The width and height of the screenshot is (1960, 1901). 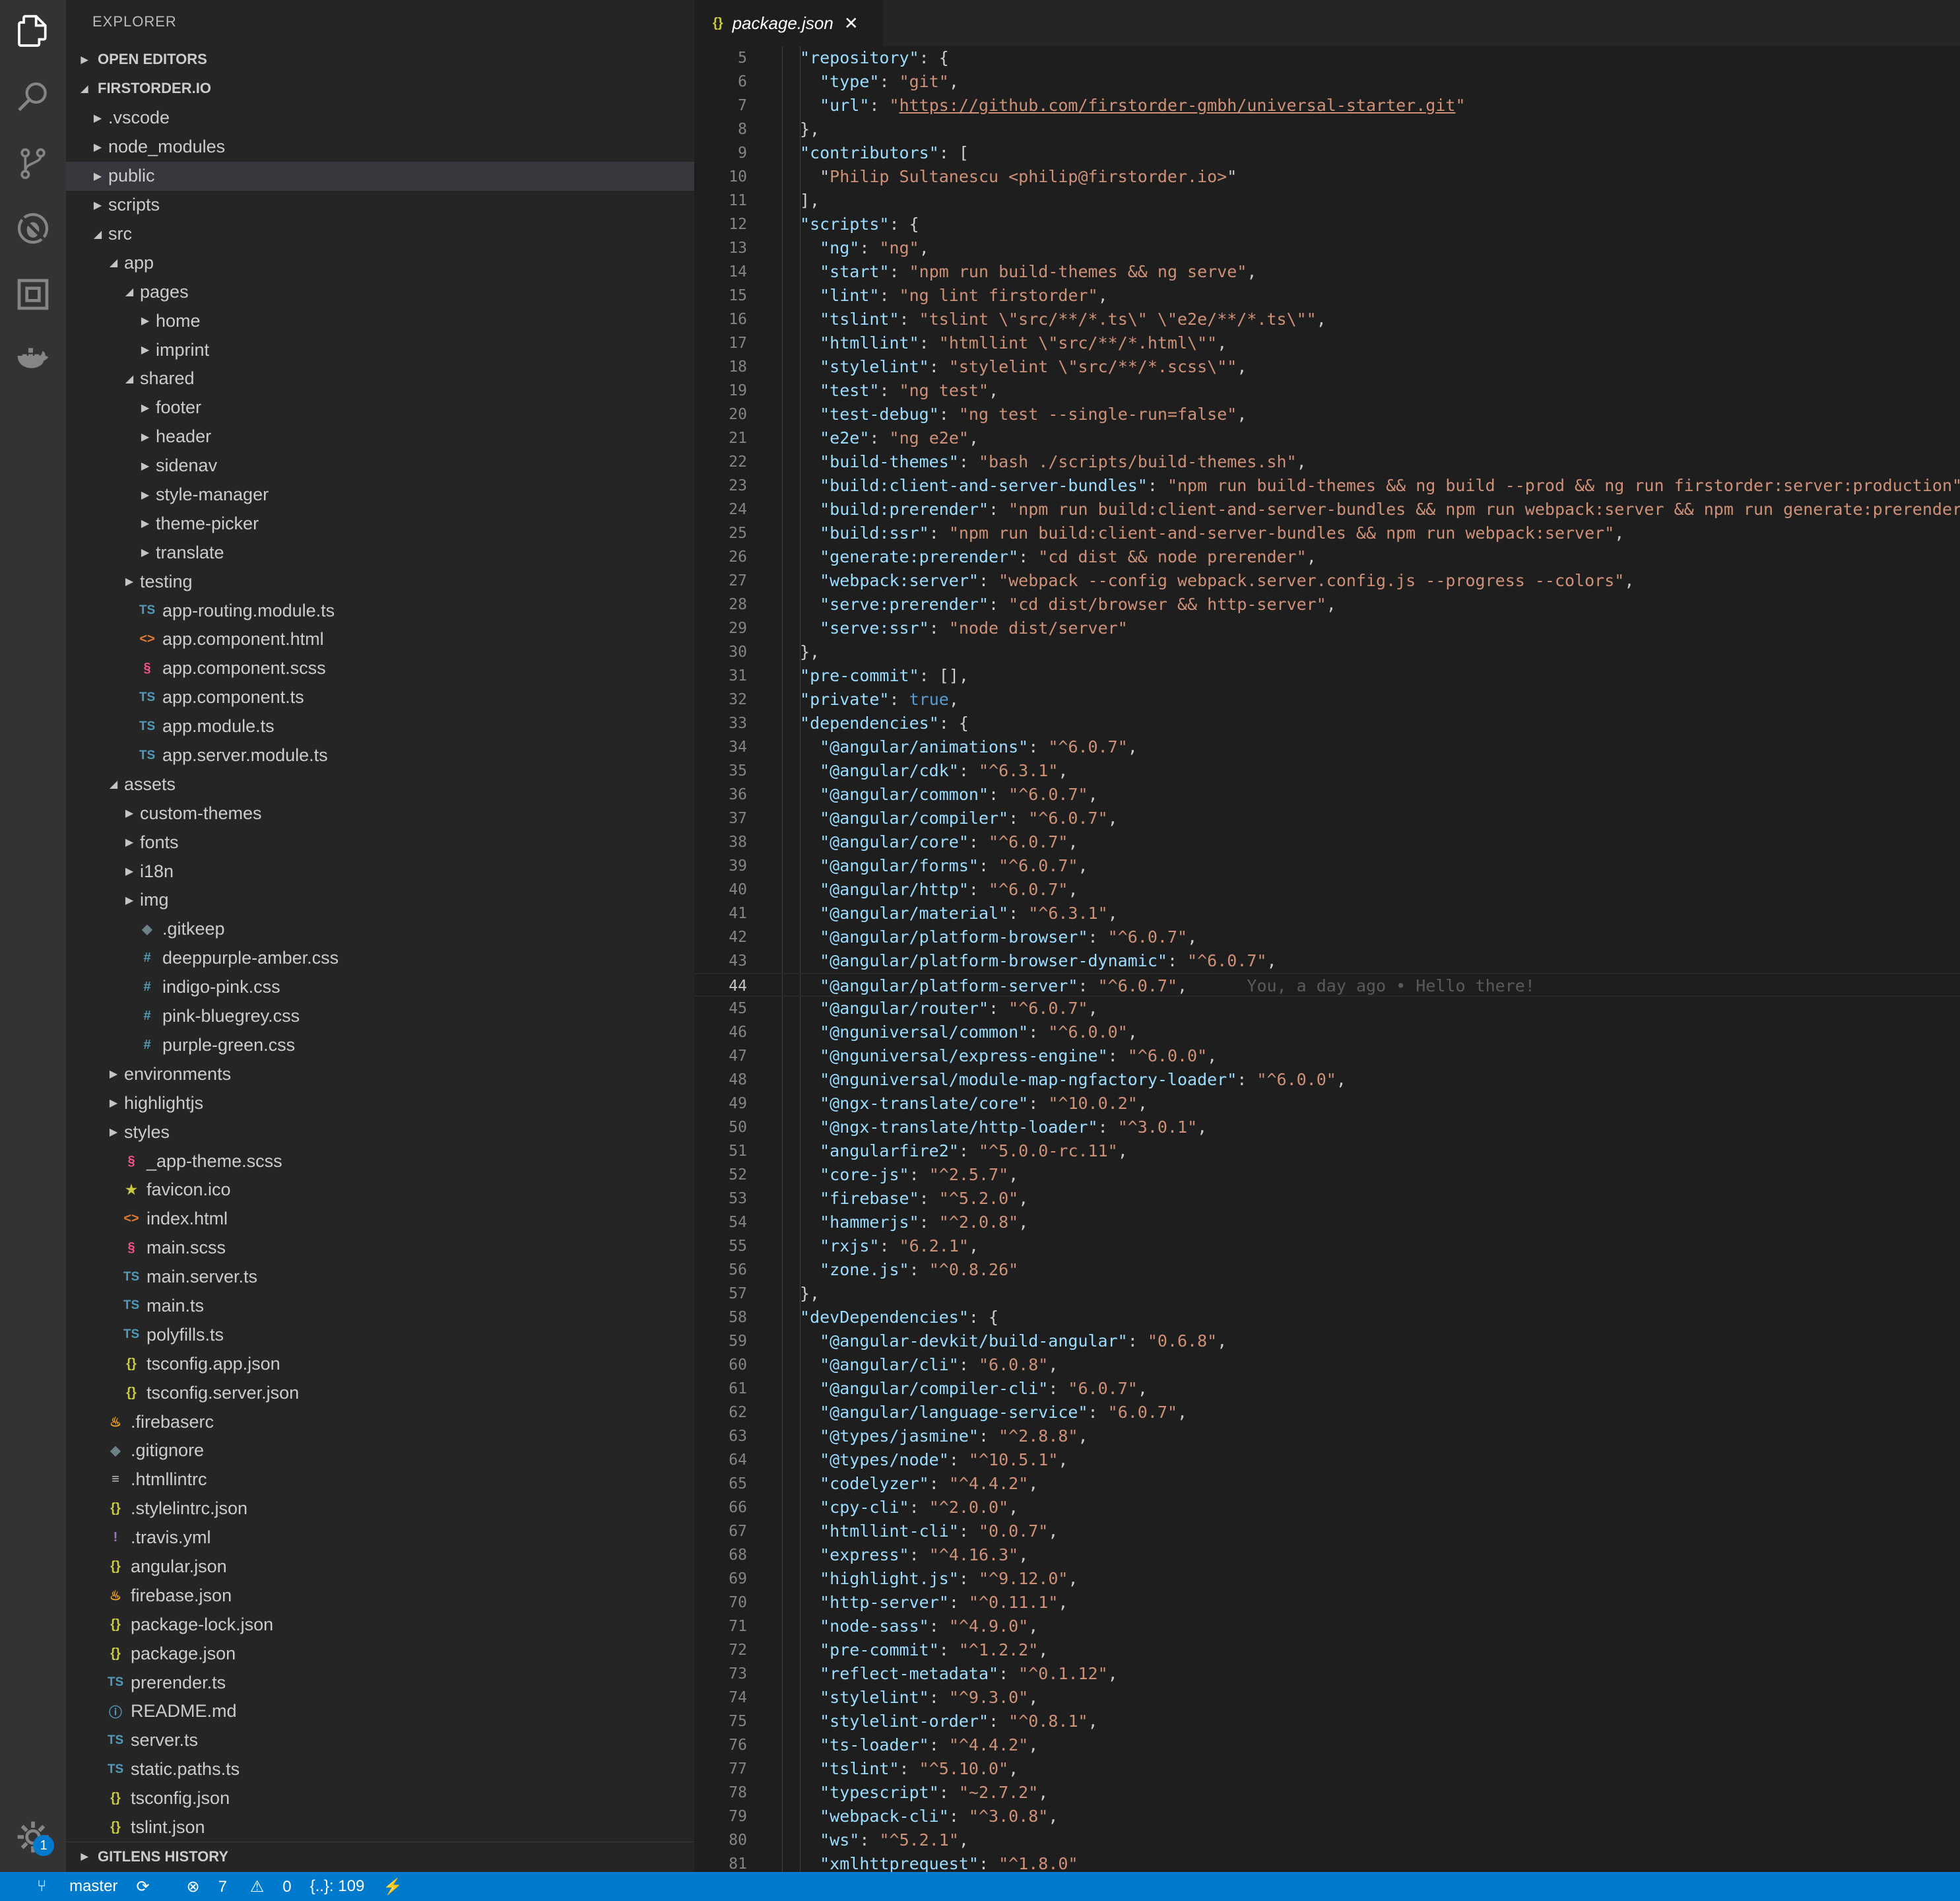 I want to click on debug-icon, so click(x=33, y=228).